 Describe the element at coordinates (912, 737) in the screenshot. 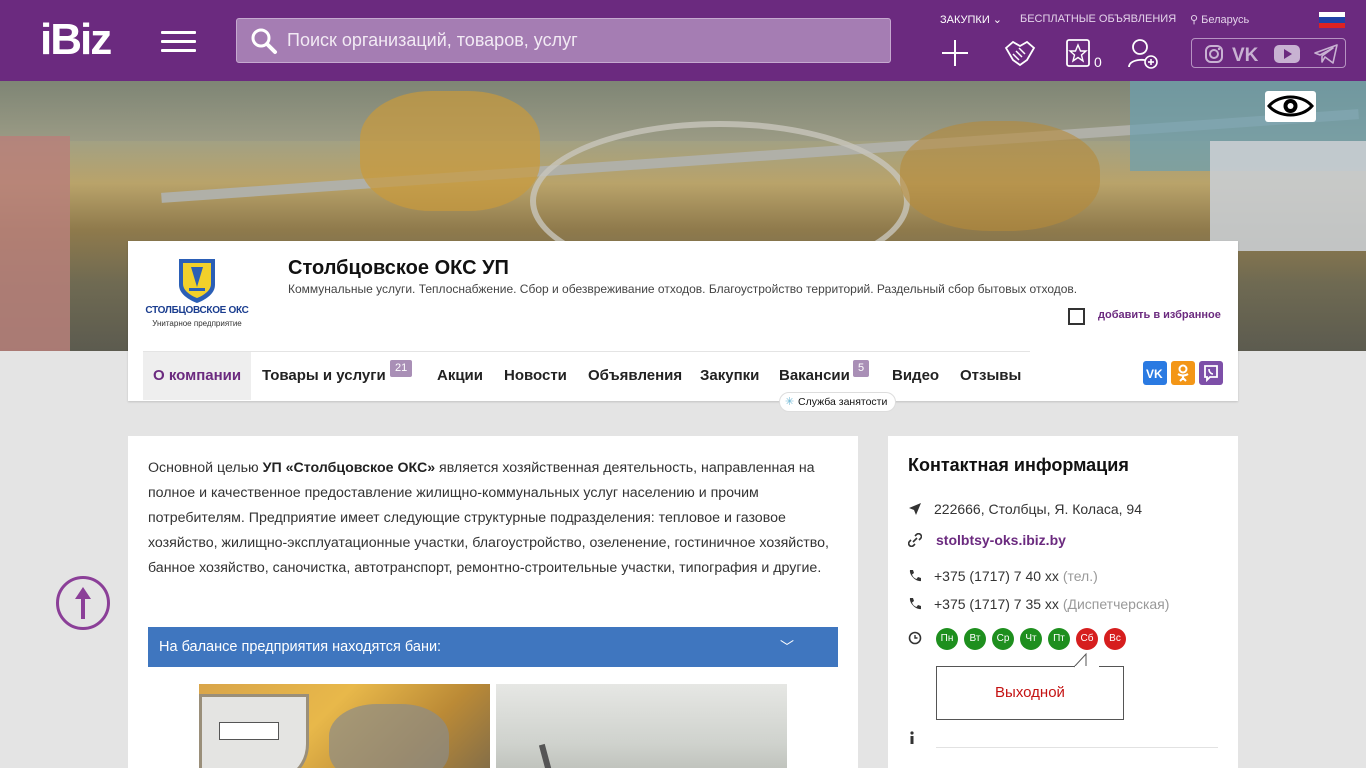

I see `info-icon` at that location.